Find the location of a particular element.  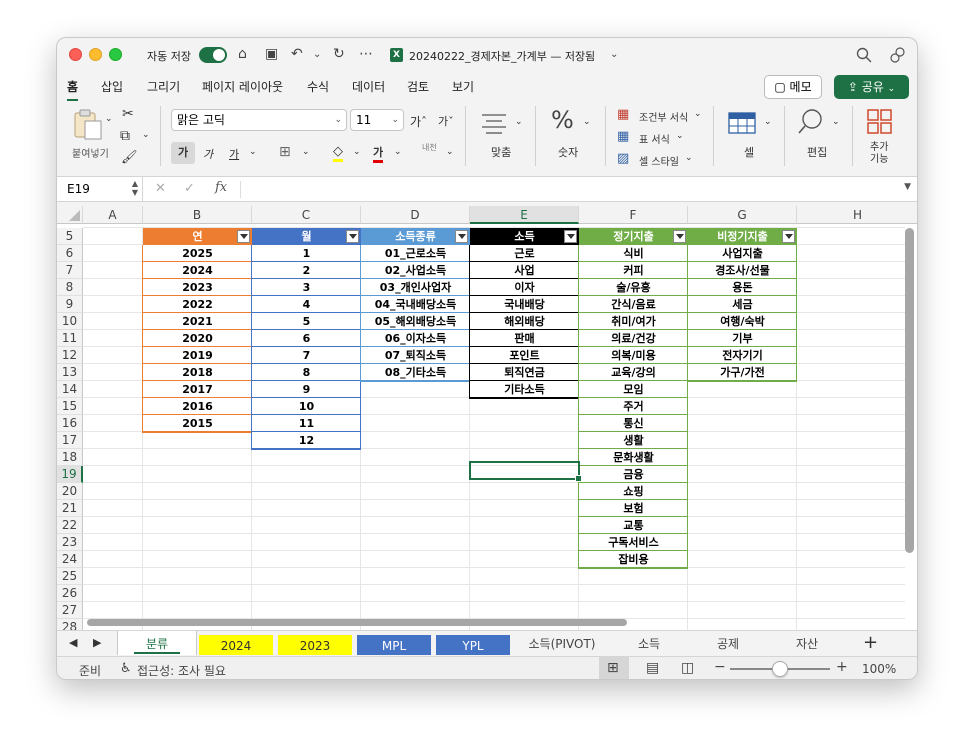

format-painter-icon: 🖌 is located at coordinates (129, 157).